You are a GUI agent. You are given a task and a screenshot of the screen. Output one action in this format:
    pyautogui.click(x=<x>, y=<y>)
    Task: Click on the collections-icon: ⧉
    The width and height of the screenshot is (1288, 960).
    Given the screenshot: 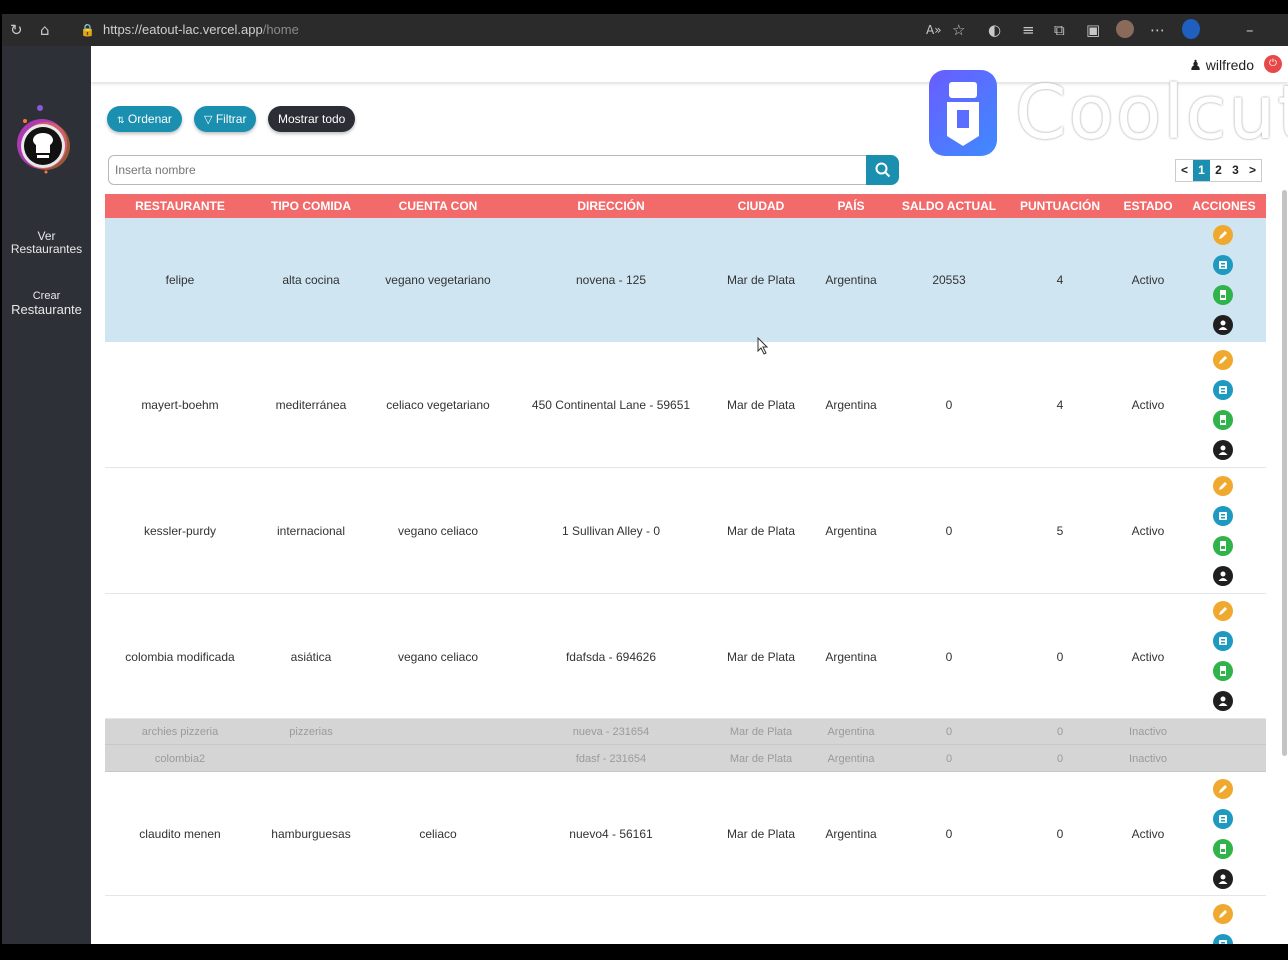 What is the action you would take?
    pyautogui.click(x=1059, y=30)
    